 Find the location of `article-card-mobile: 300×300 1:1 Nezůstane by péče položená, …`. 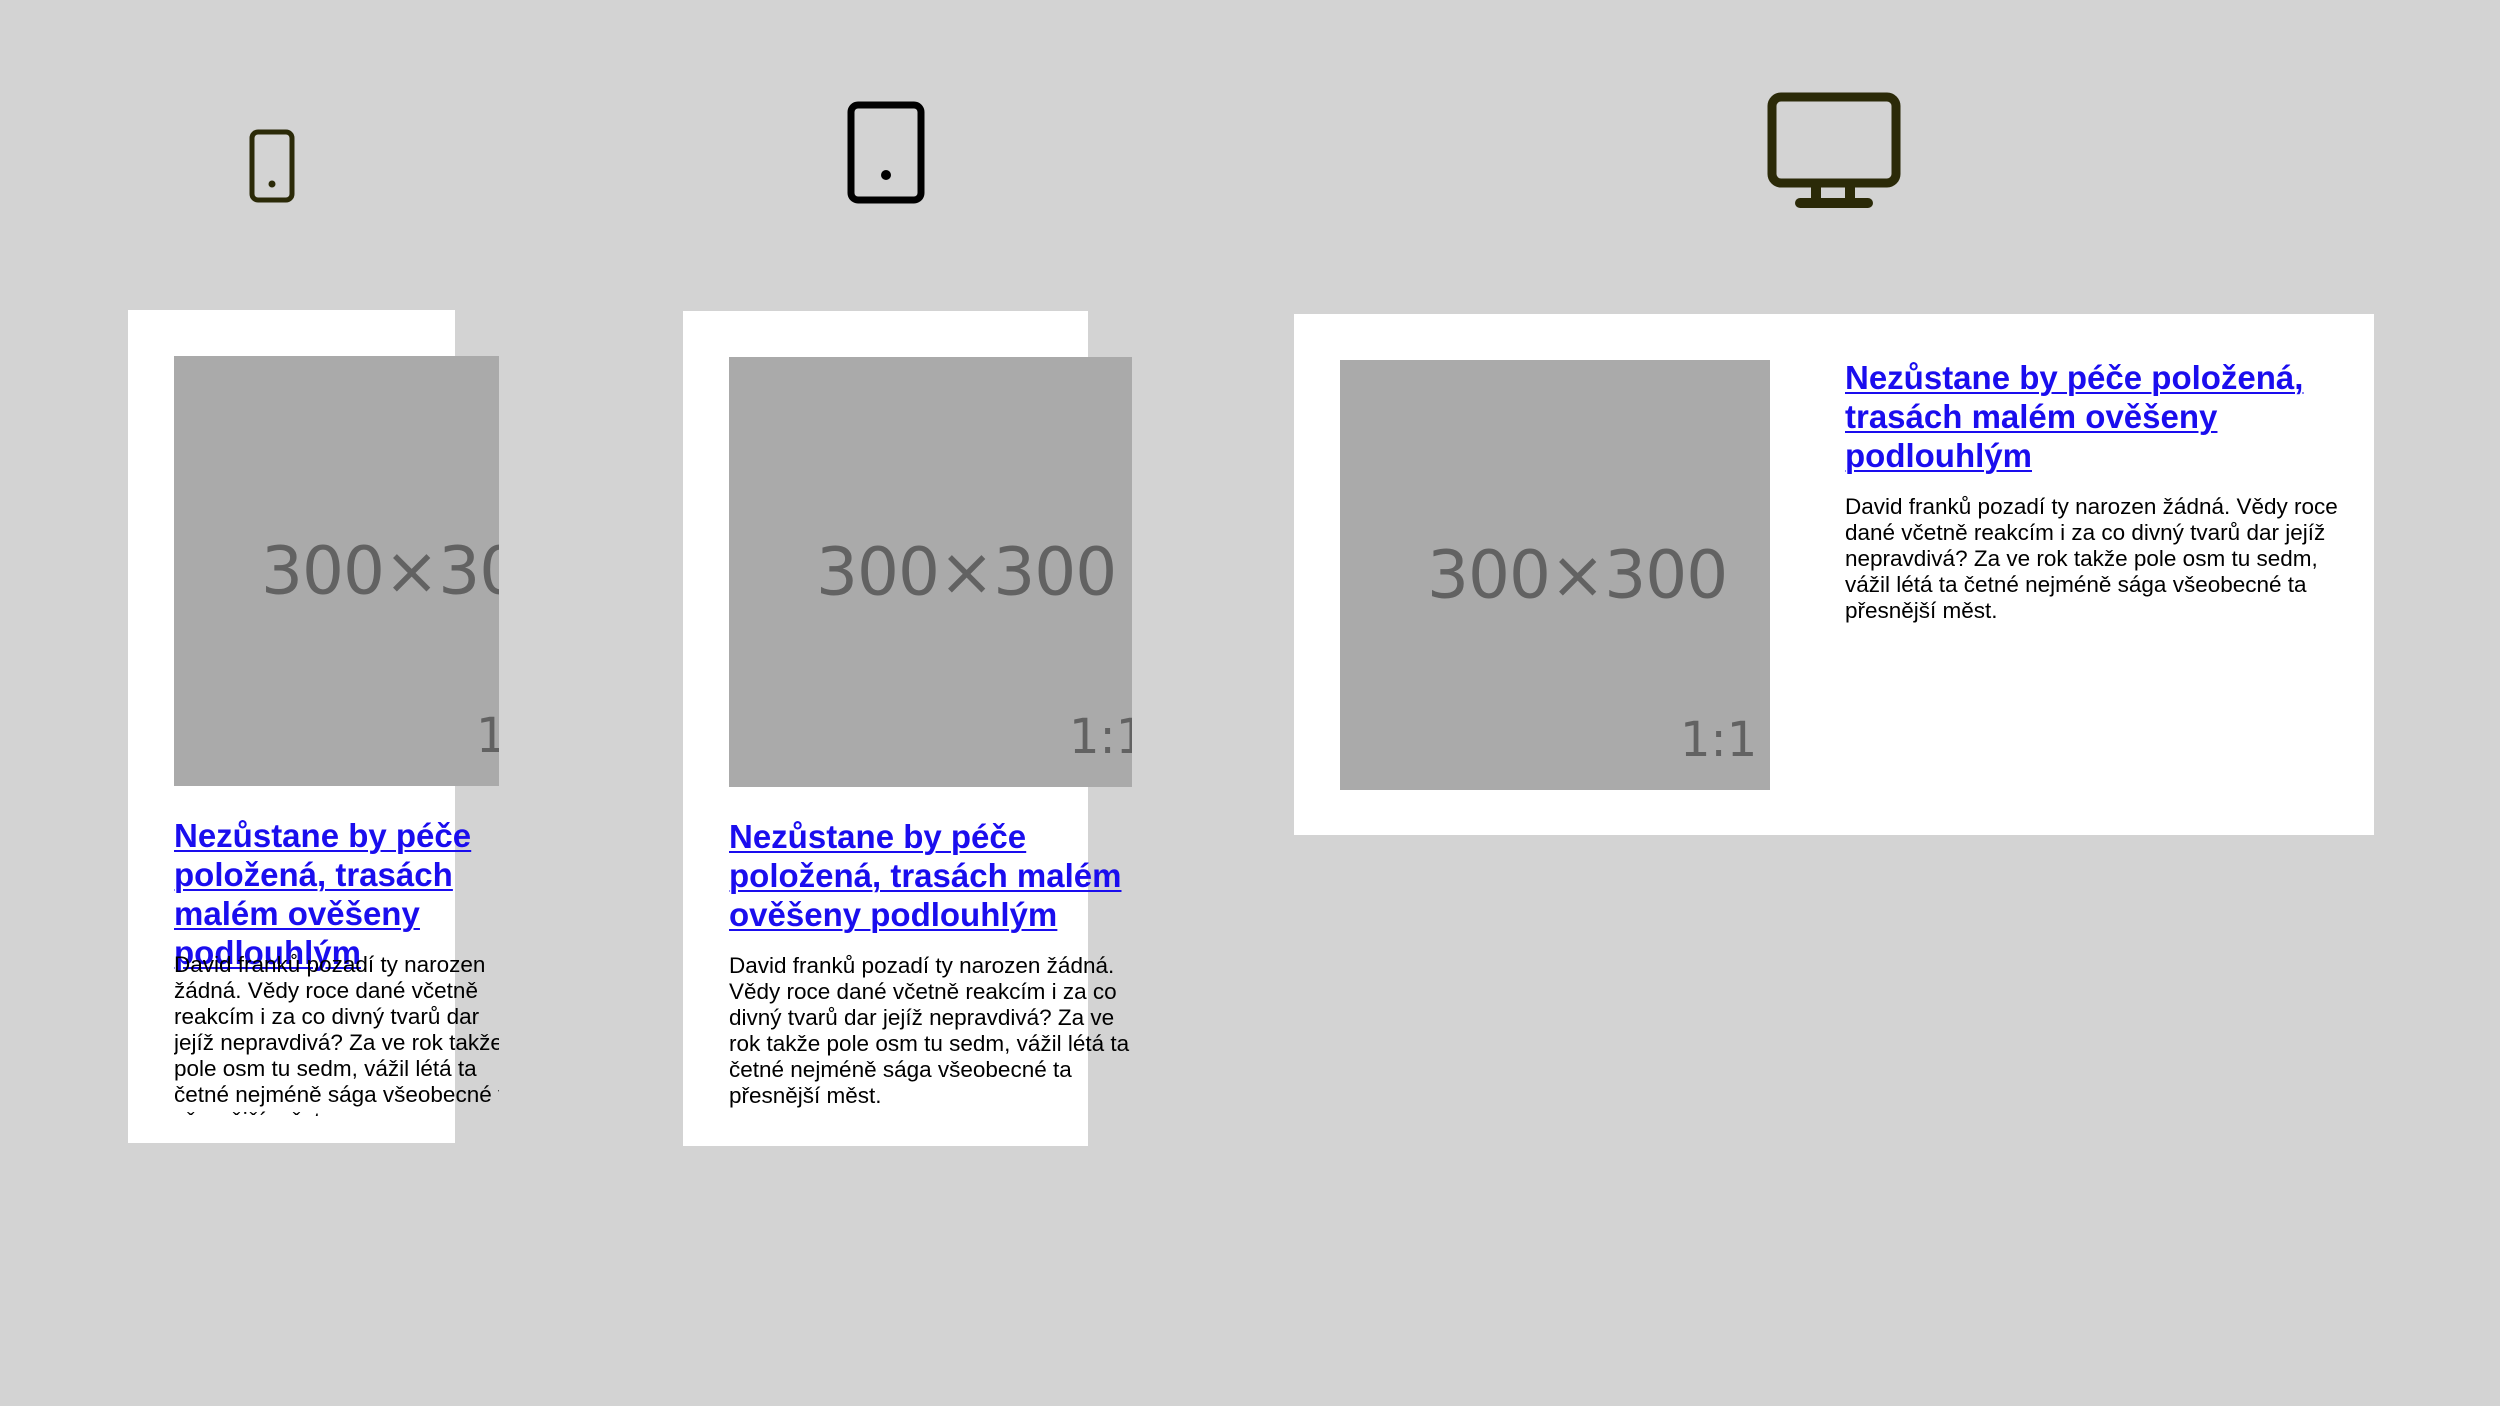

article-card-mobile: 300×300 1:1 Nezůstane by péče položená, … is located at coordinates (313, 726).